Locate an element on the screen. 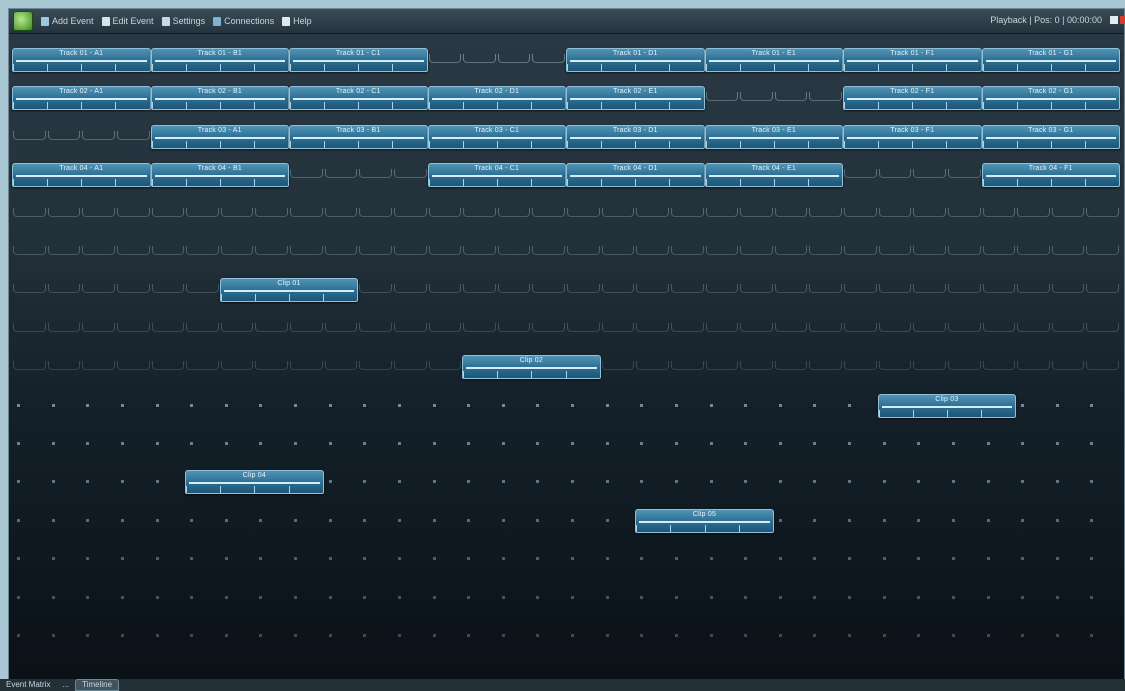  toolbar-settings-button: Settings is located at coordinates (183, 21).